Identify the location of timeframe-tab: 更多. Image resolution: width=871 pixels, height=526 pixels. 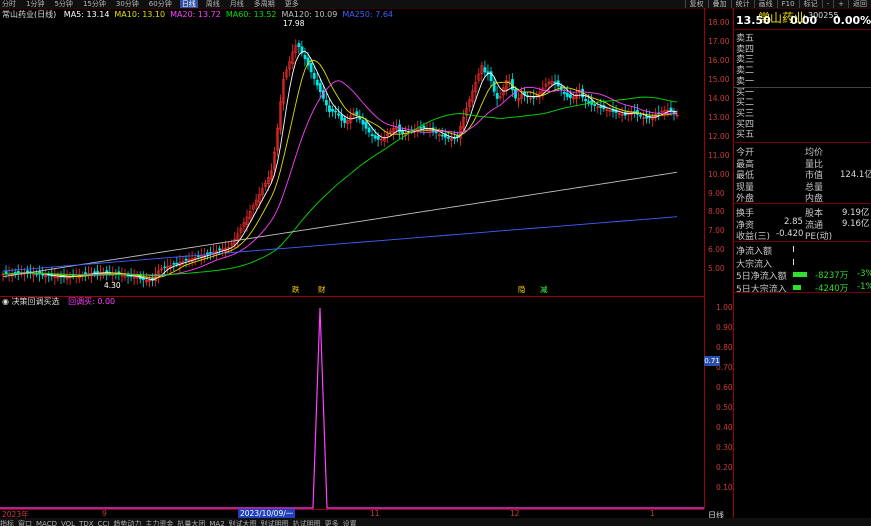
(292, 4).